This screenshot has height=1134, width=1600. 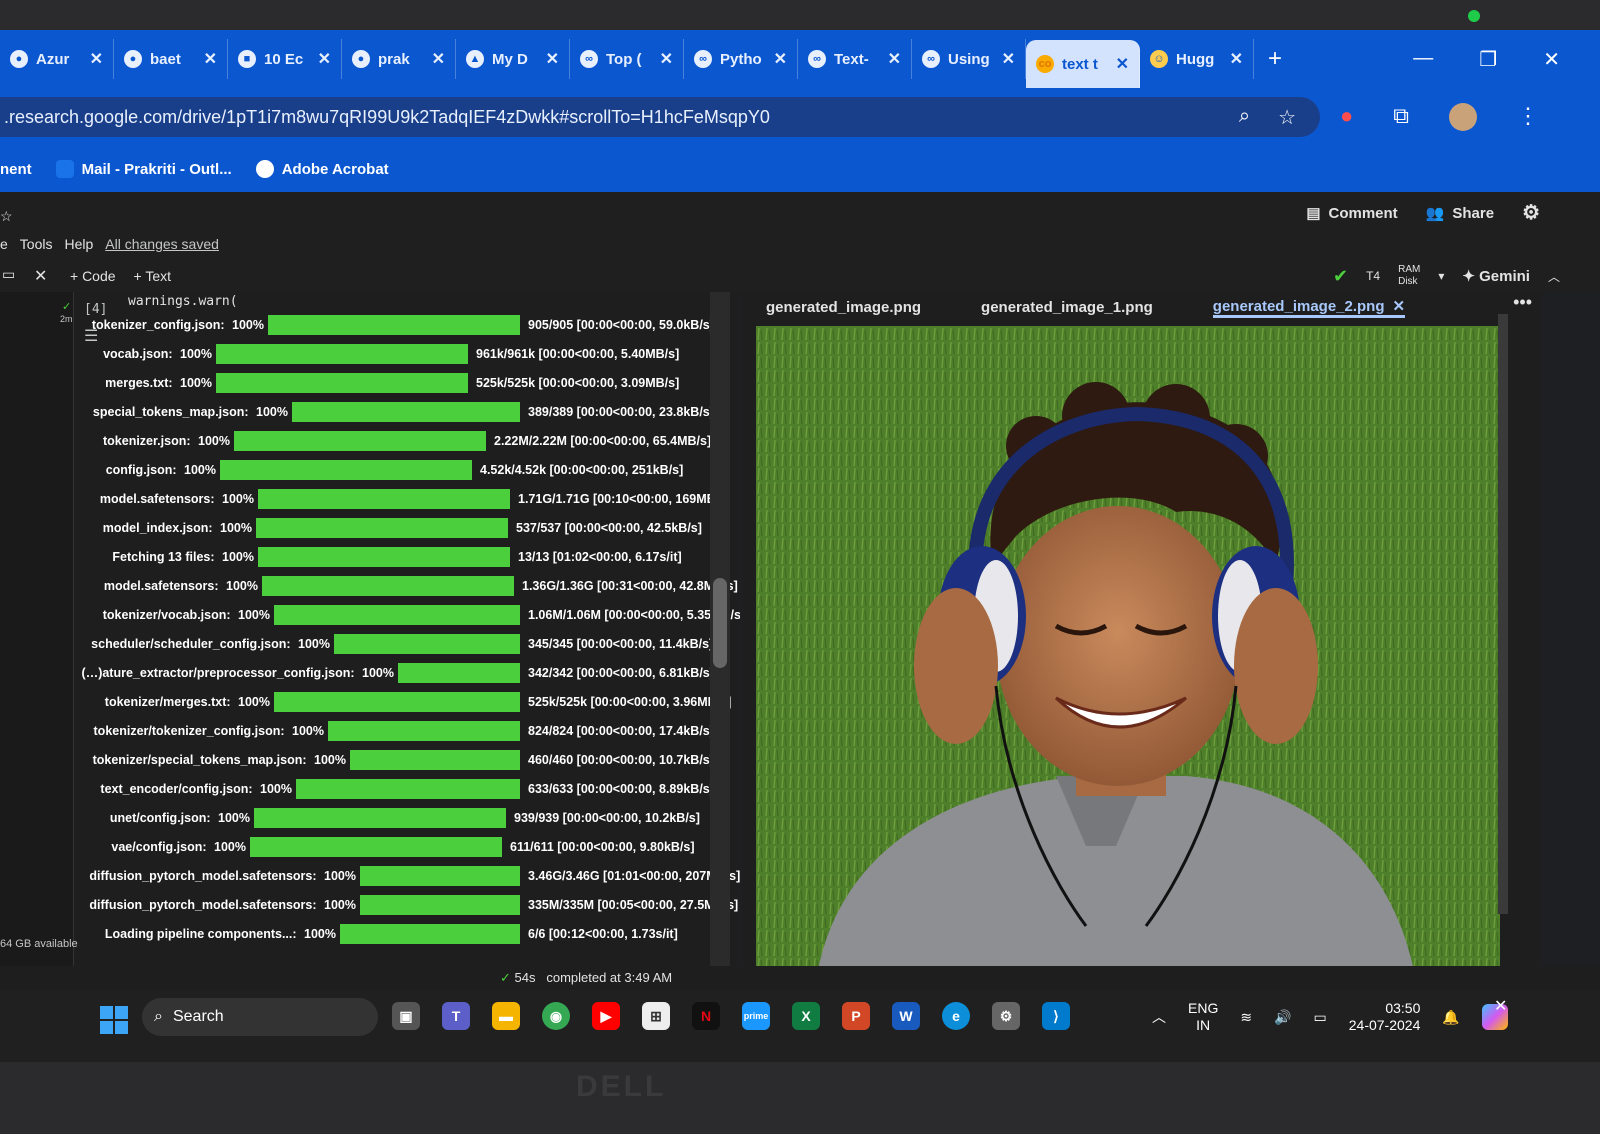 I want to click on browser-tab: ∞ Text- ✕, so click(x=855, y=59).